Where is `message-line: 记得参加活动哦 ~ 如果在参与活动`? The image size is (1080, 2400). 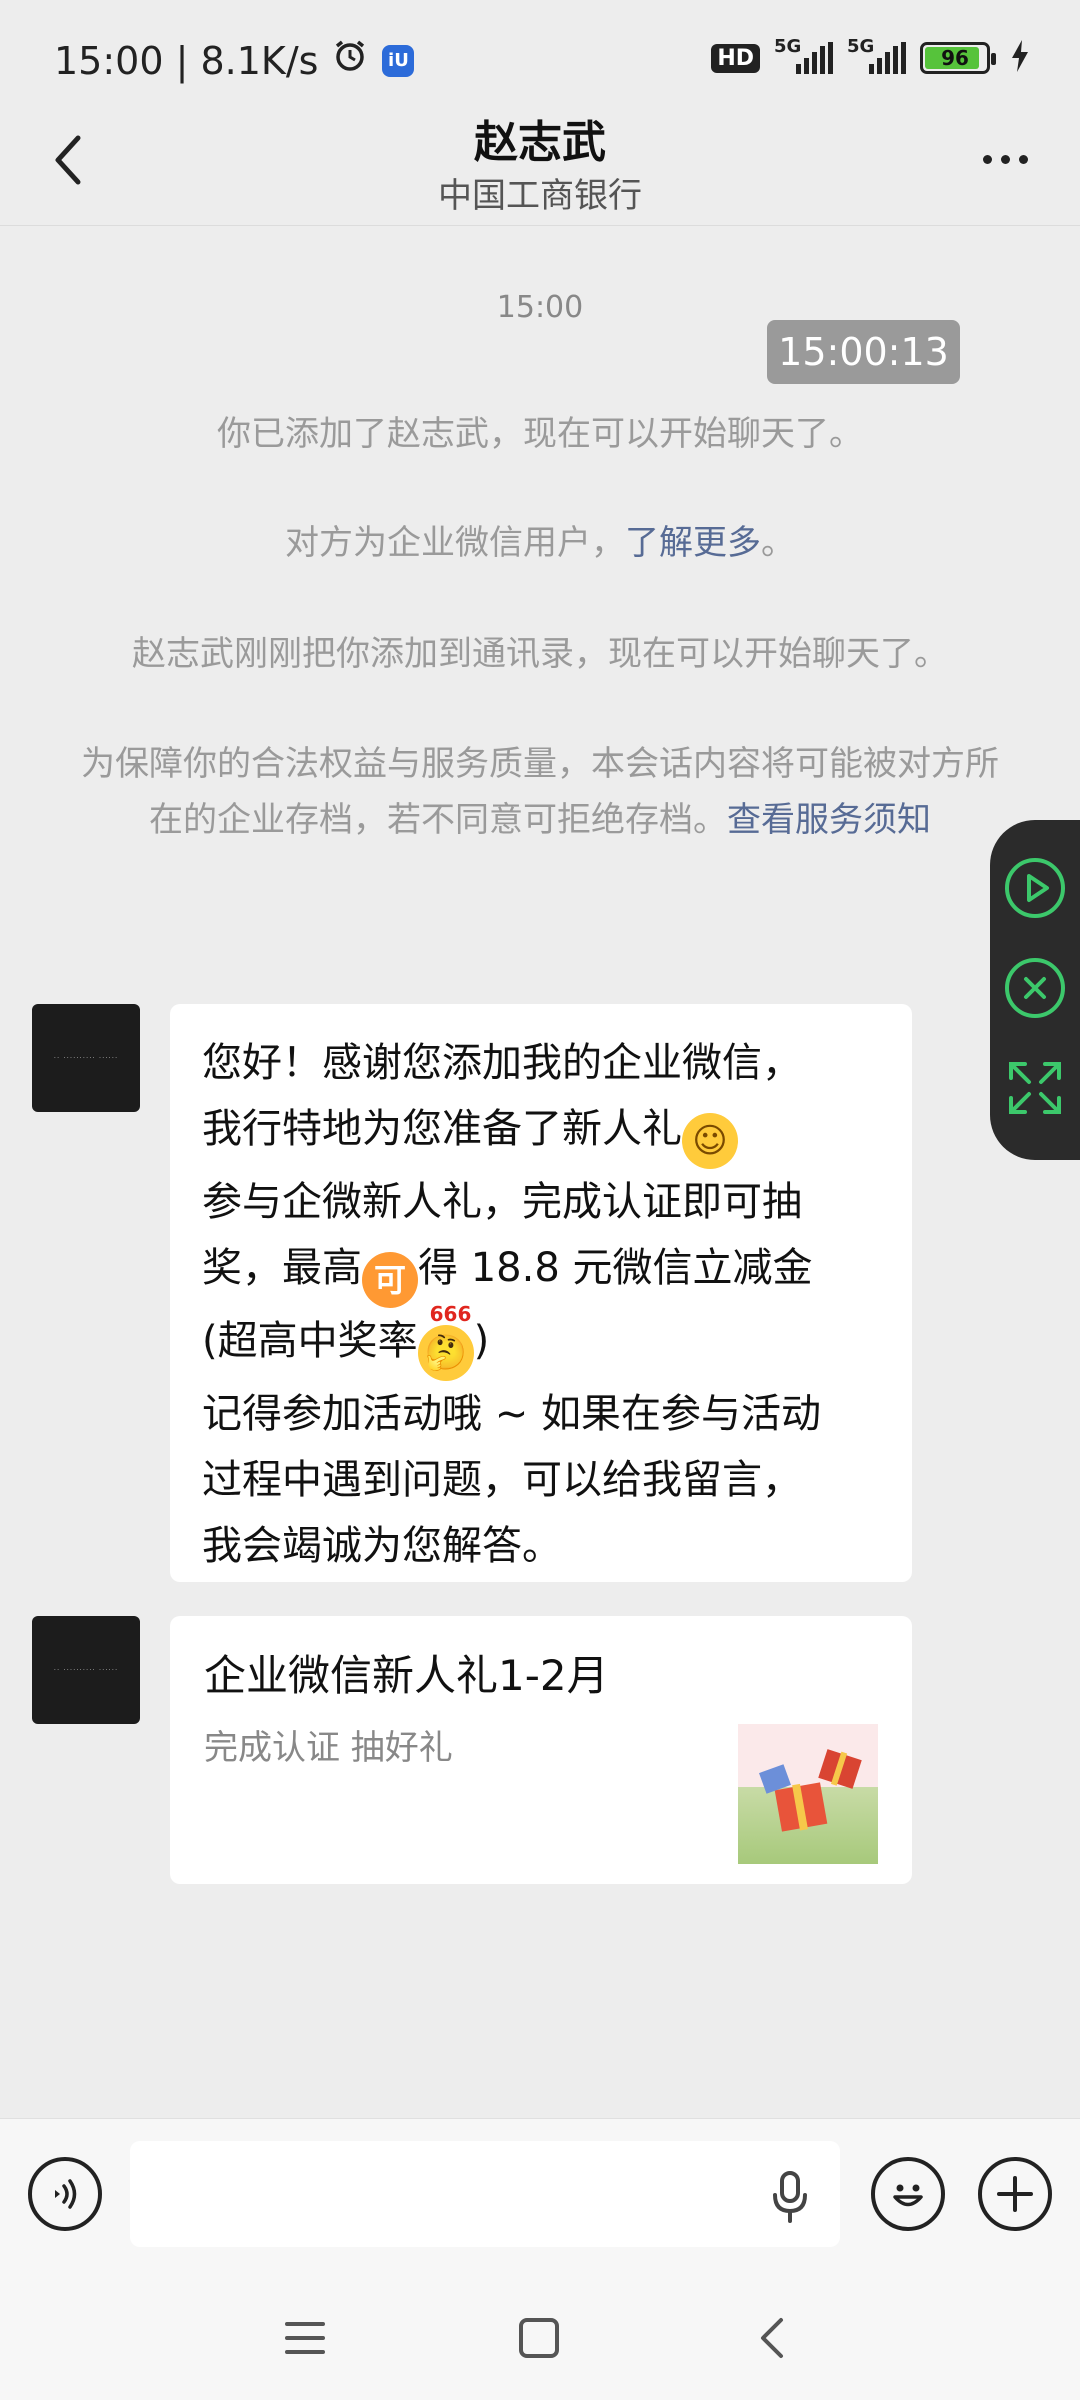
message-line: 记得参加活动哦 ~ 如果在参与活动 is located at coordinates (511, 1414).